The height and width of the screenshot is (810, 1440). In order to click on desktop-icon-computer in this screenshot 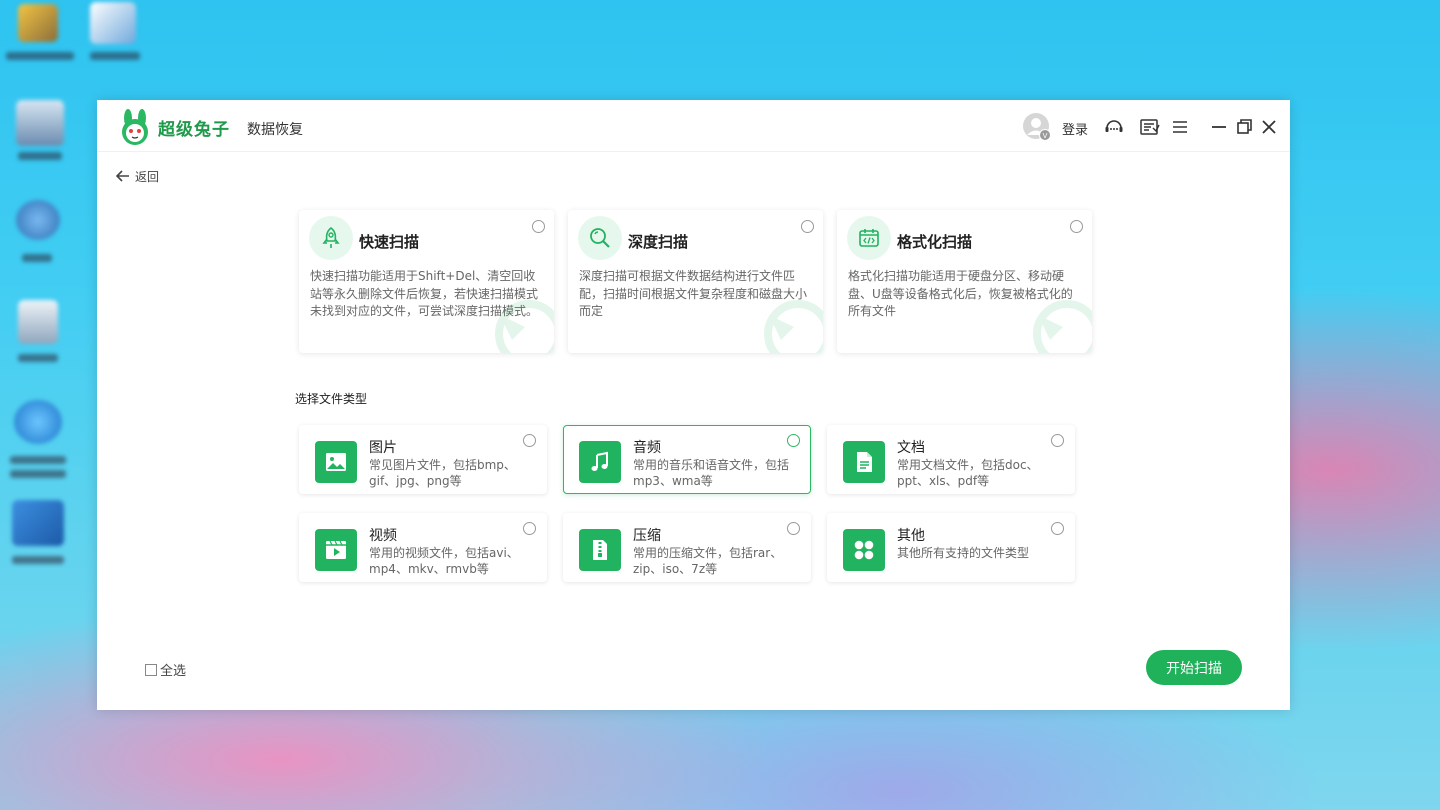, I will do `click(40, 123)`.